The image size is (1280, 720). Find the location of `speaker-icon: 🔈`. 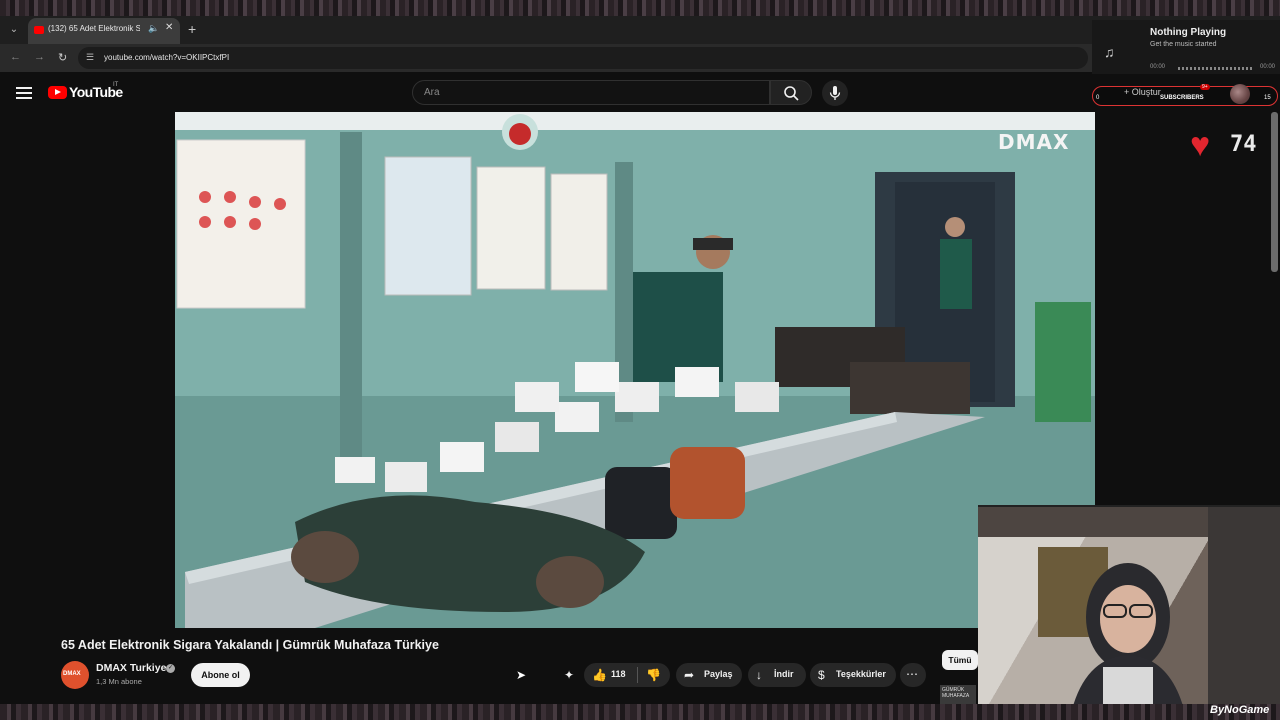

speaker-icon: 🔈 is located at coordinates (153, 28).